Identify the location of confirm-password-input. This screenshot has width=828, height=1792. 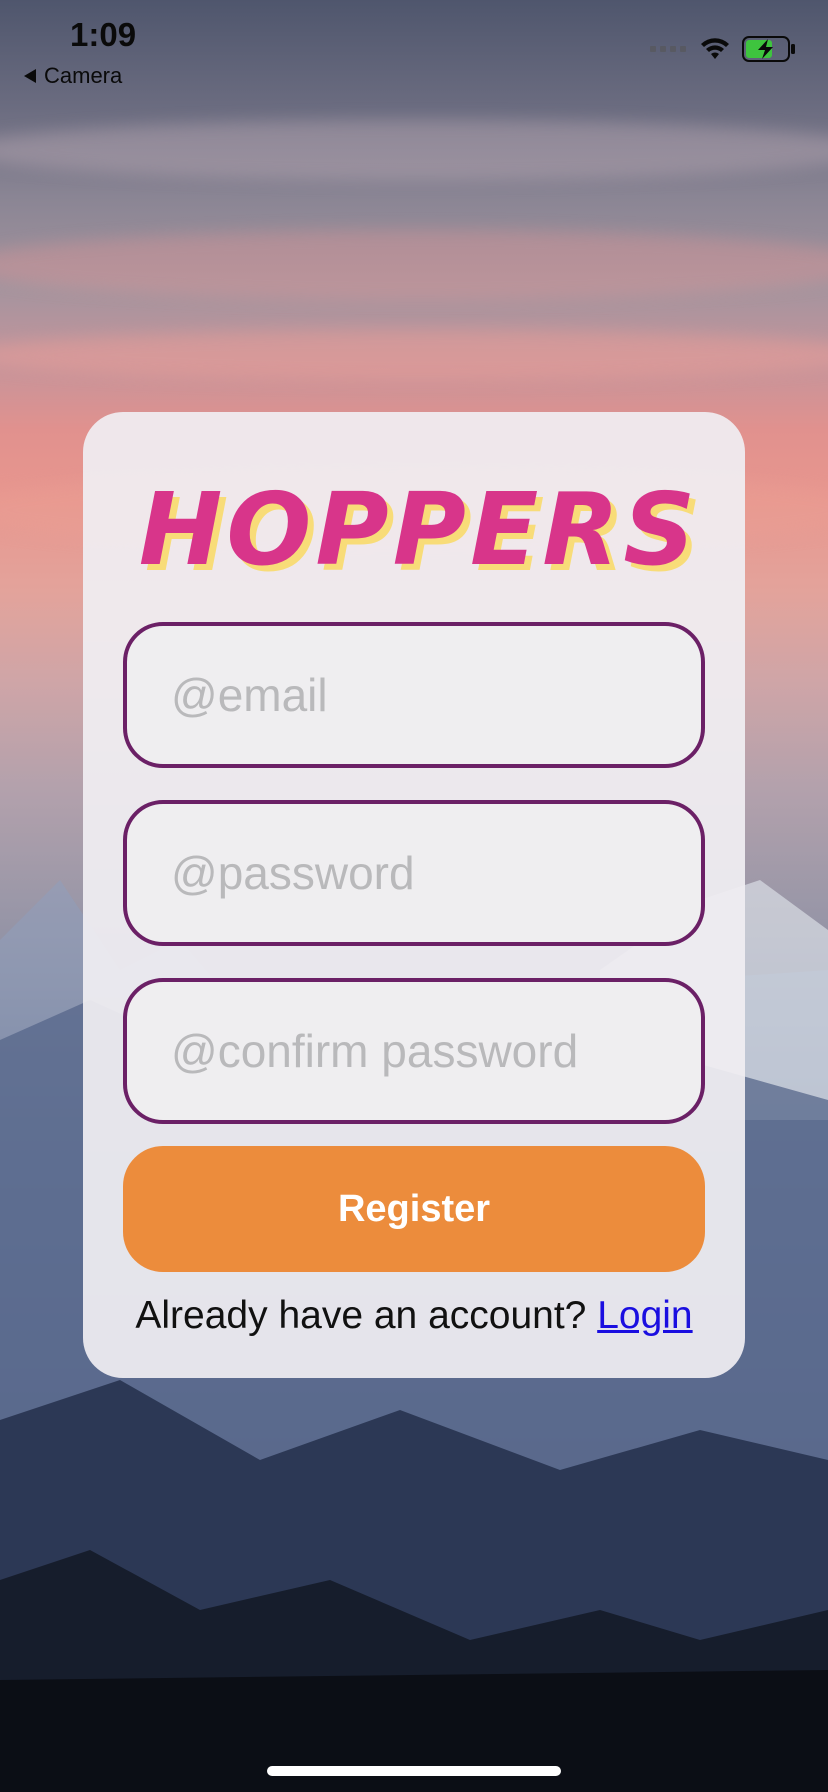
(435, 1051).